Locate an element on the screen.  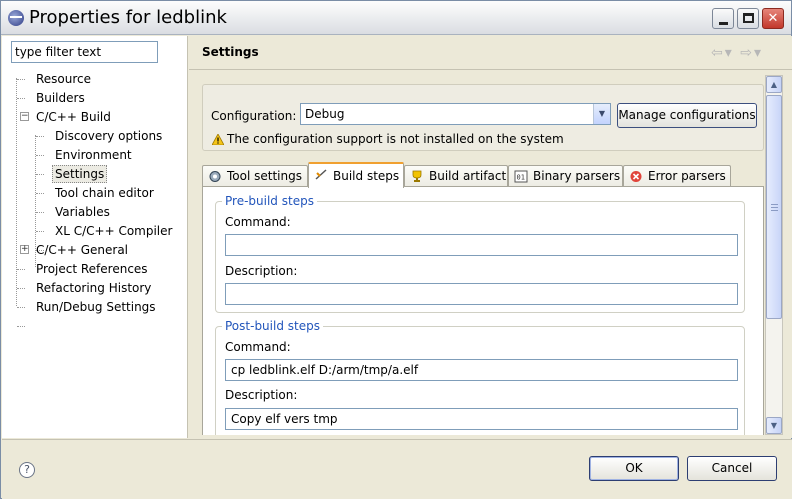
error-icon is located at coordinates (636, 176).